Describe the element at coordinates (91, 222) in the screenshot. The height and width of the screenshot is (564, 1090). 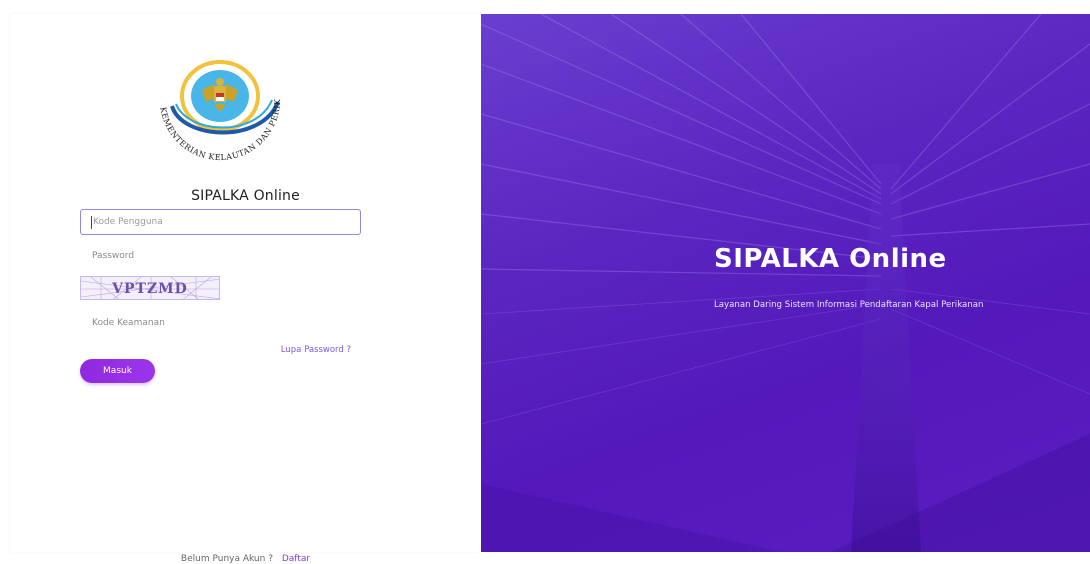
I see `text-caret` at that location.